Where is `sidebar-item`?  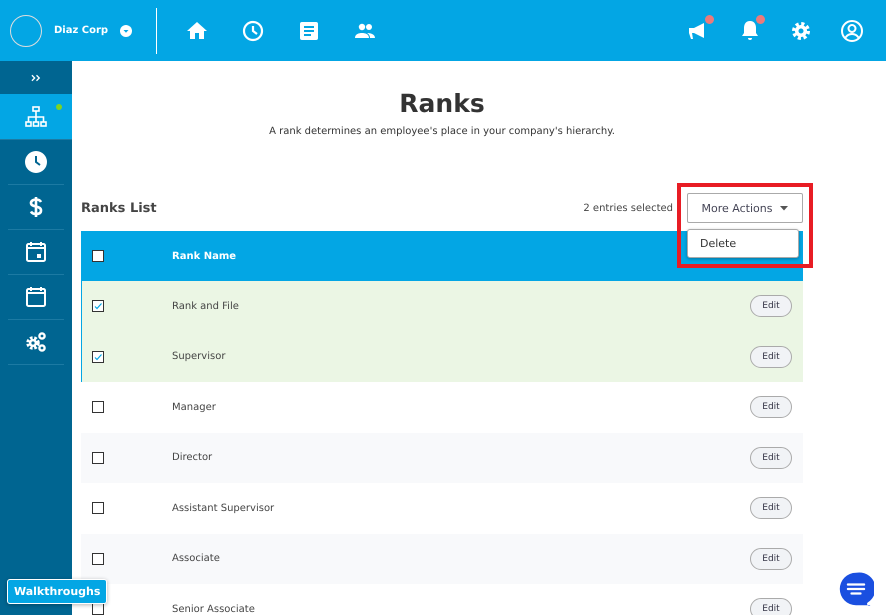
sidebar-item is located at coordinates (36, 117).